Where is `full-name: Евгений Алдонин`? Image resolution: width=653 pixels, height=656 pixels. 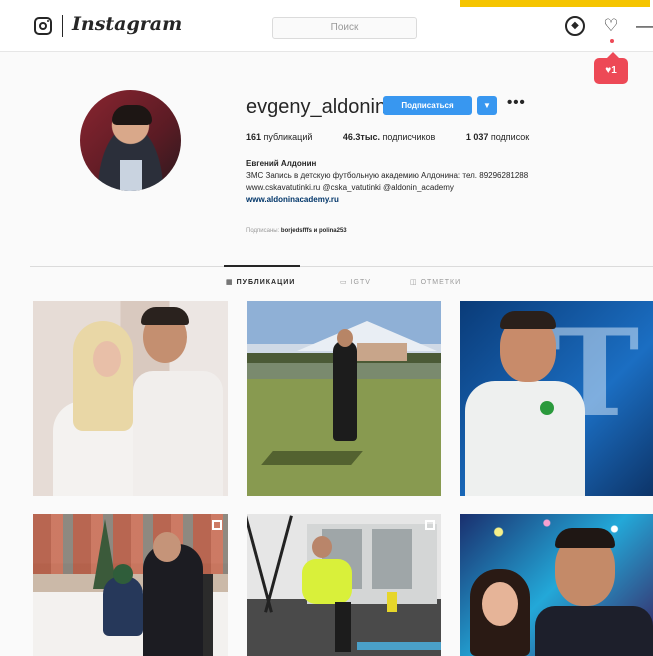
full-name: Евгений Алдонин is located at coordinates (281, 163).